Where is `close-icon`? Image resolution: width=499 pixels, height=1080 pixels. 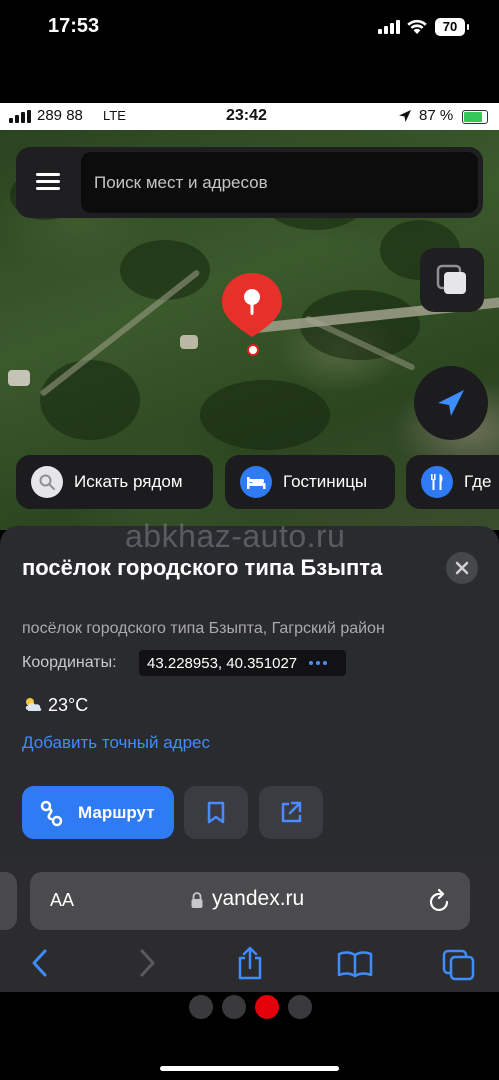 close-icon is located at coordinates (462, 568).